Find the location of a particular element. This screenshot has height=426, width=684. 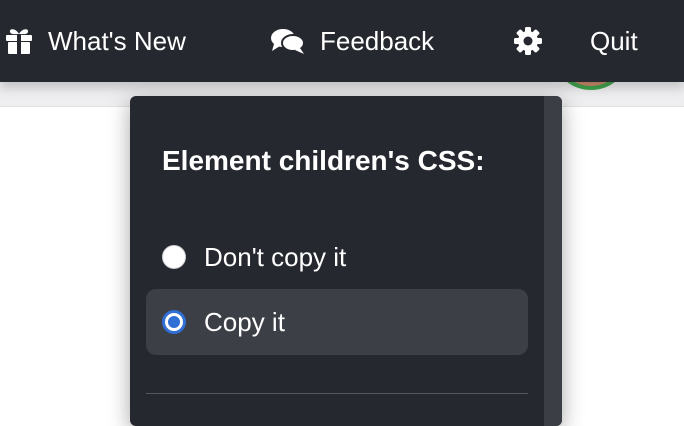

quit-label: Quit is located at coordinates (614, 40).